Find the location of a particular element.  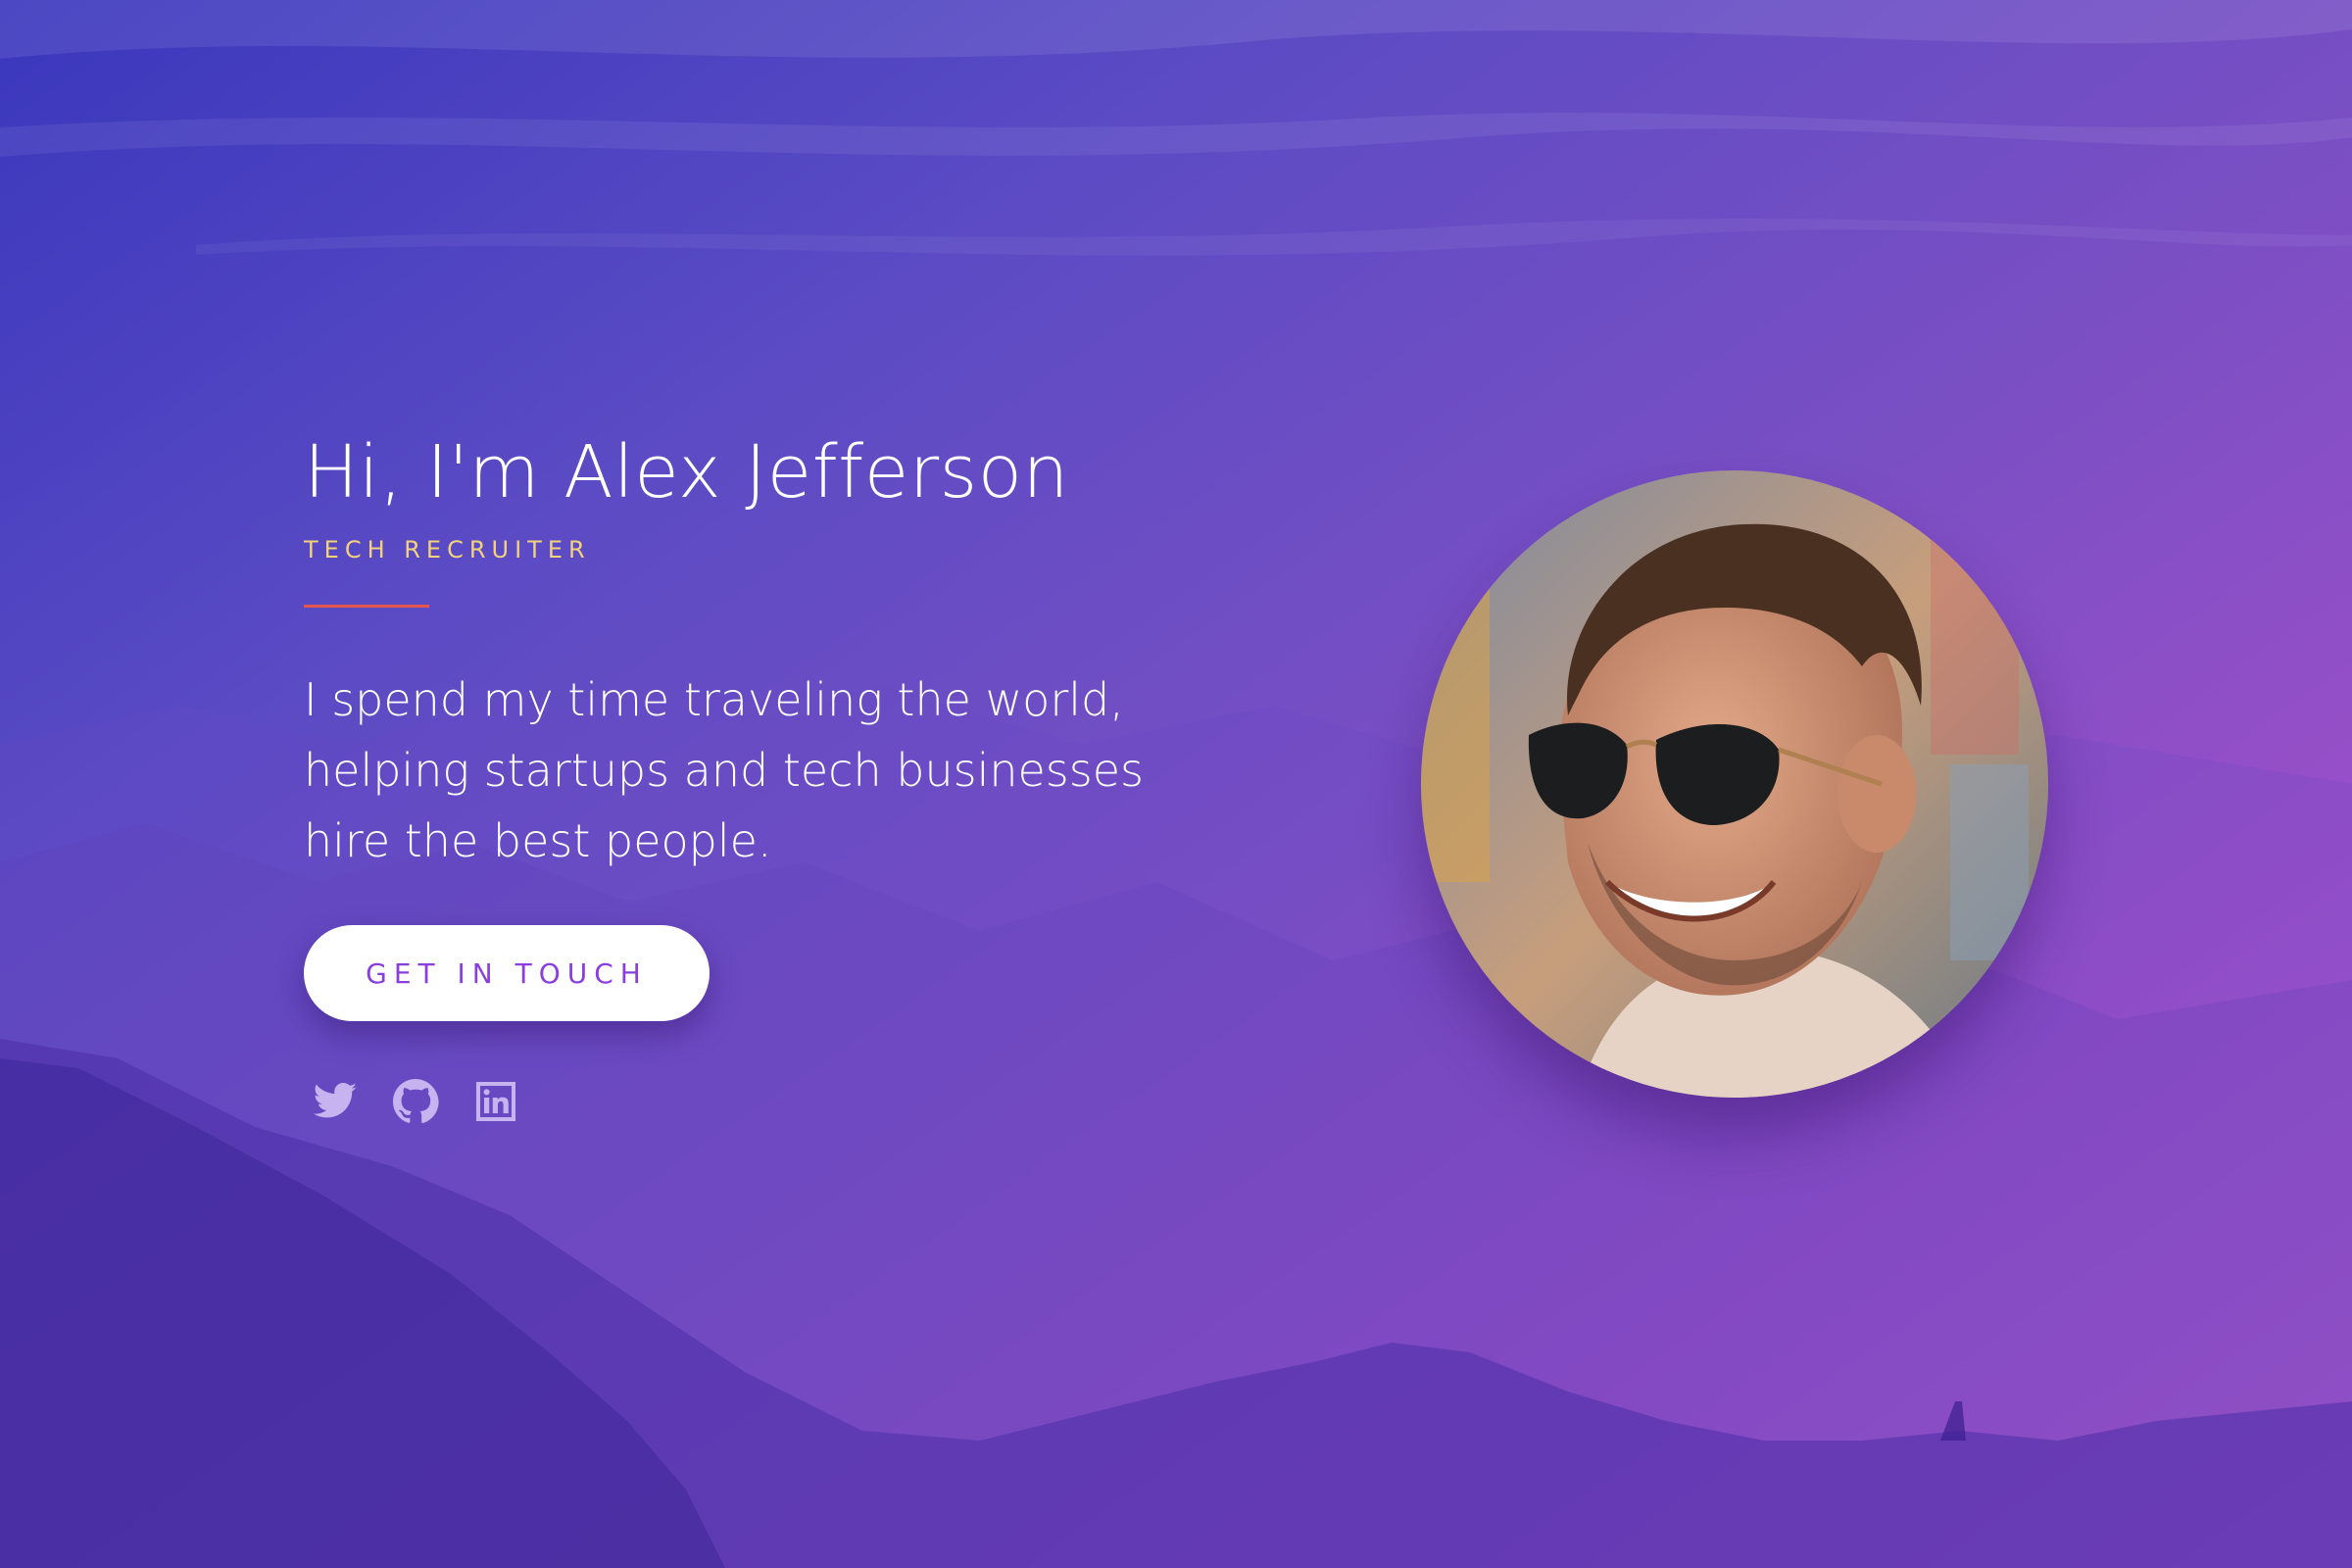

twitter-link is located at coordinates (335, 1101).